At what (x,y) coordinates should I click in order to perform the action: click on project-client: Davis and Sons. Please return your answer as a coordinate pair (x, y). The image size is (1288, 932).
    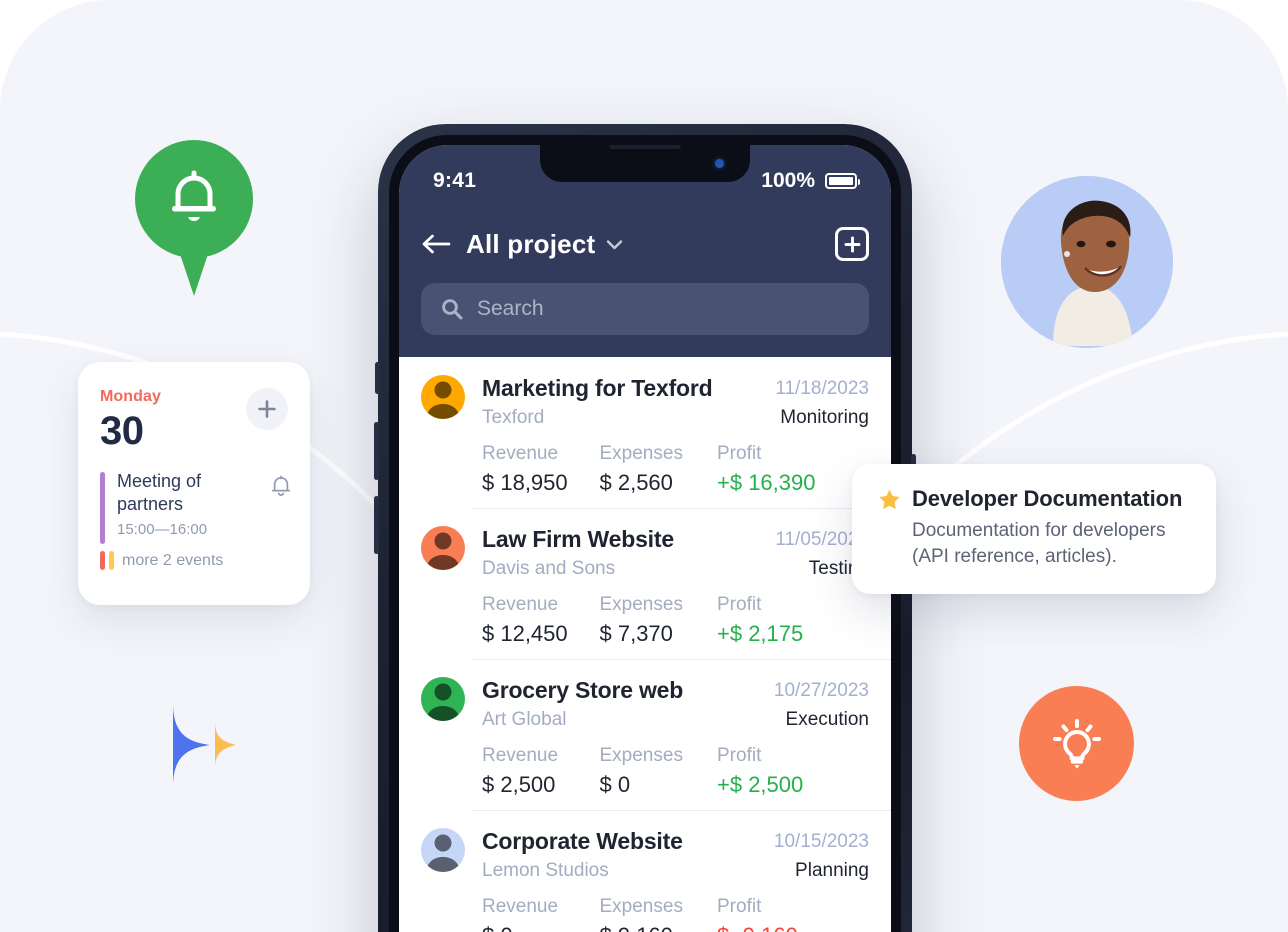
    Looking at the image, I should click on (549, 568).